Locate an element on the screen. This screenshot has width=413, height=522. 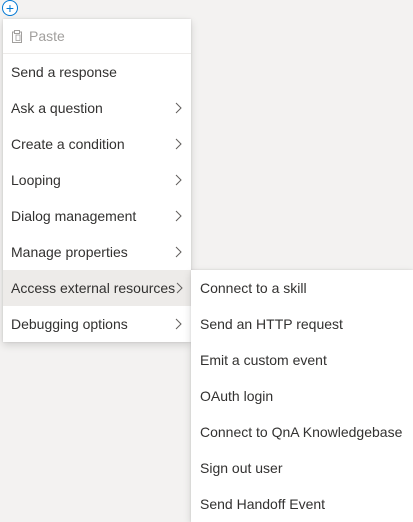
menu-item-send-response: Send a response is located at coordinates (97, 72).